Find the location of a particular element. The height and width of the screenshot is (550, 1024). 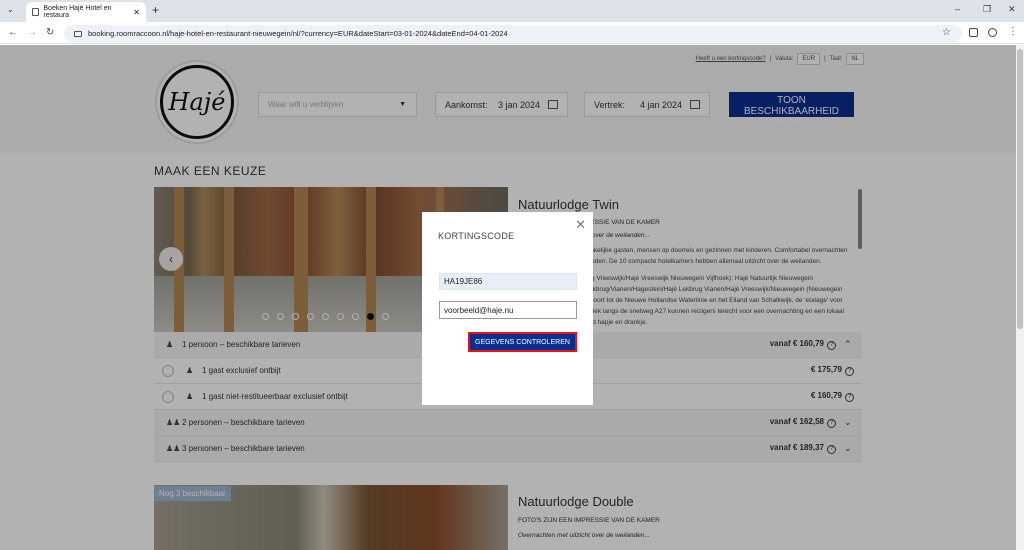

close-window-icon: ✕ is located at coordinates (1012, 9).